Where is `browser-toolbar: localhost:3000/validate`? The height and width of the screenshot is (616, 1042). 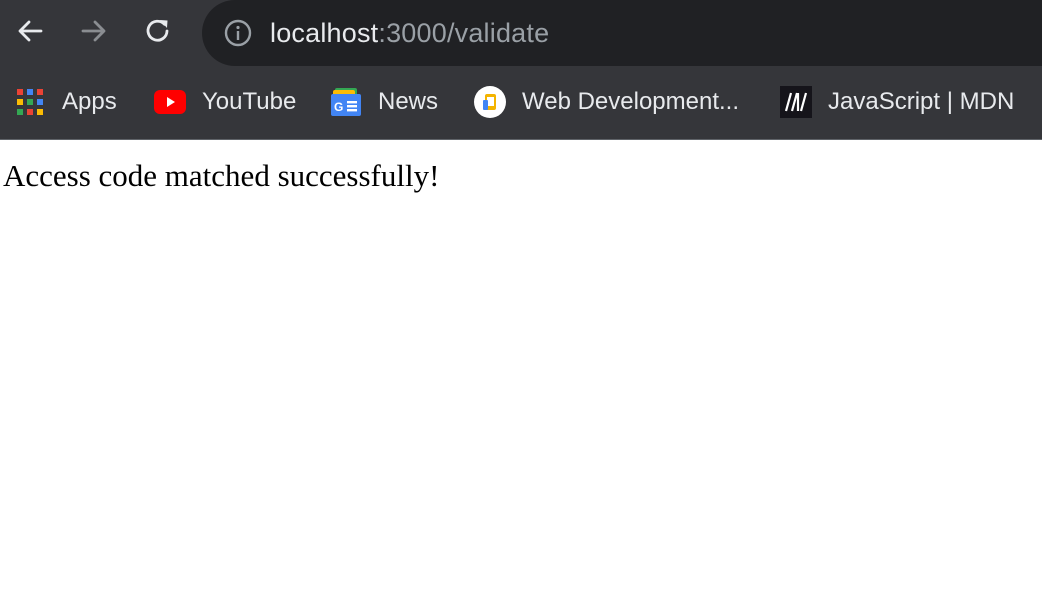 browser-toolbar: localhost:3000/validate is located at coordinates (521, 33).